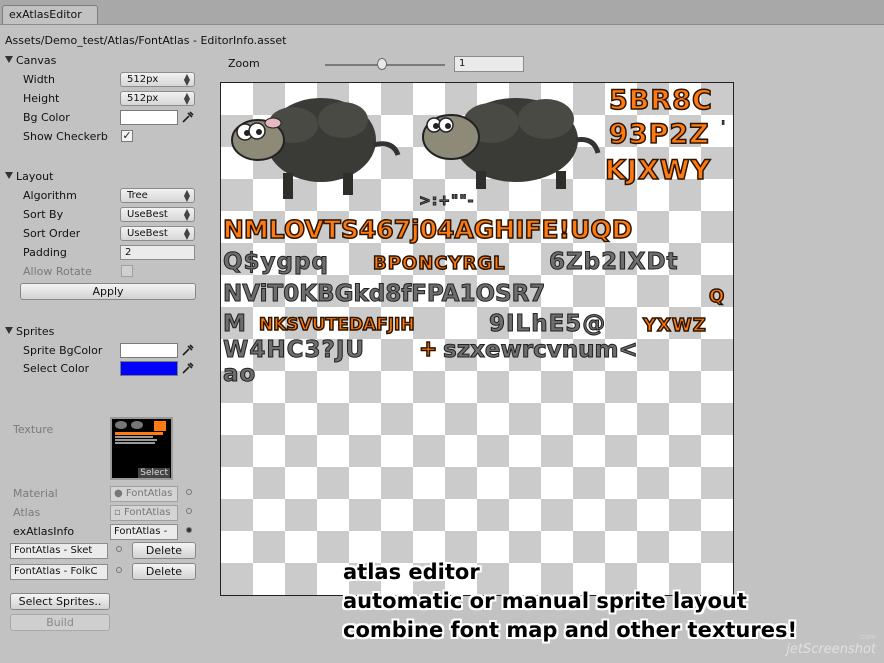 The height and width of the screenshot is (663, 884). I want to click on material-row: Material ● FontAtlas, so click(102, 494).